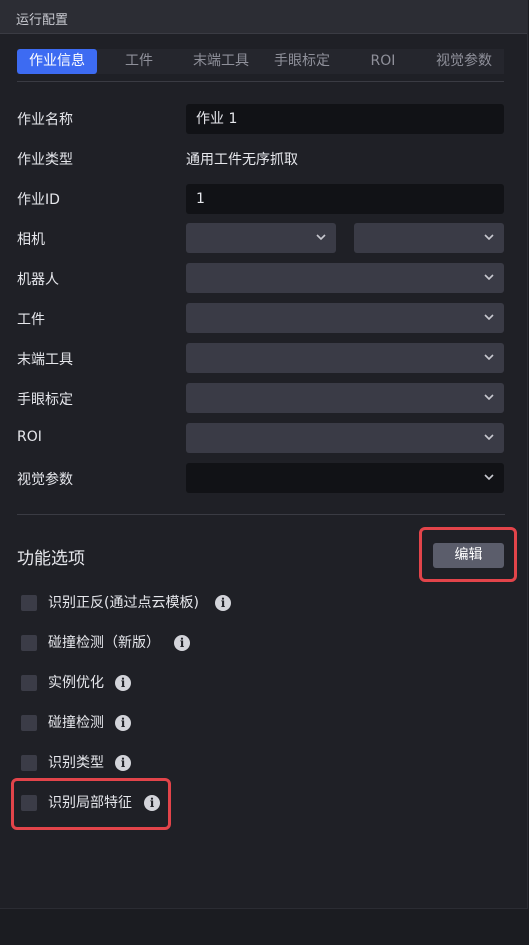 This screenshot has width=529, height=945. What do you see at coordinates (31, 240) in the screenshot?
I see `camera-label: 相机` at bounding box center [31, 240].